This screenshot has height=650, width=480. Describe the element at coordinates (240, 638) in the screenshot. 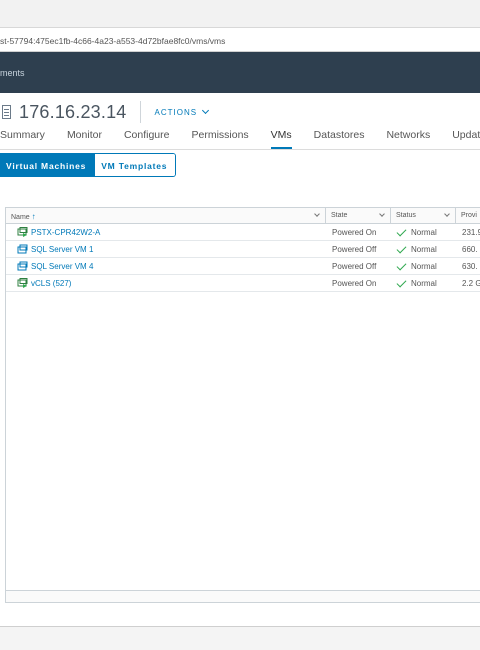

I see `recent-tasks-bar` at that location.